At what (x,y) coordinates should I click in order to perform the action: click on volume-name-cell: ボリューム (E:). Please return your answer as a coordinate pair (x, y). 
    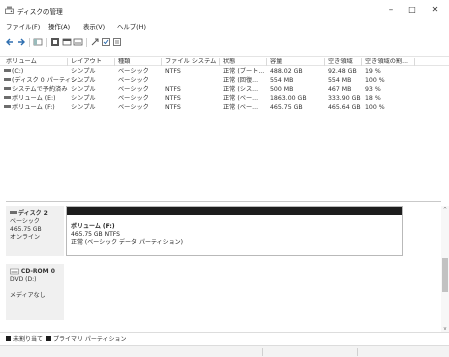
    Looking at the image, I should click on (30, 98).